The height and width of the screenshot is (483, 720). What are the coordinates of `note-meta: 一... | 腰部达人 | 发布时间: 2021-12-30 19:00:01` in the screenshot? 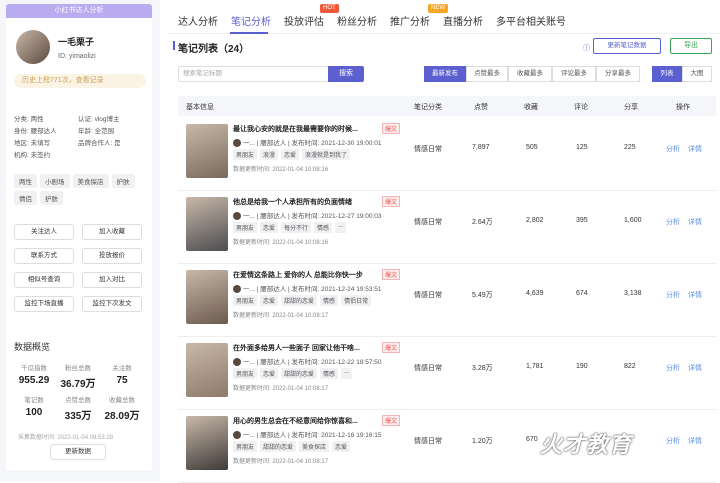 It's located at (307, 142).